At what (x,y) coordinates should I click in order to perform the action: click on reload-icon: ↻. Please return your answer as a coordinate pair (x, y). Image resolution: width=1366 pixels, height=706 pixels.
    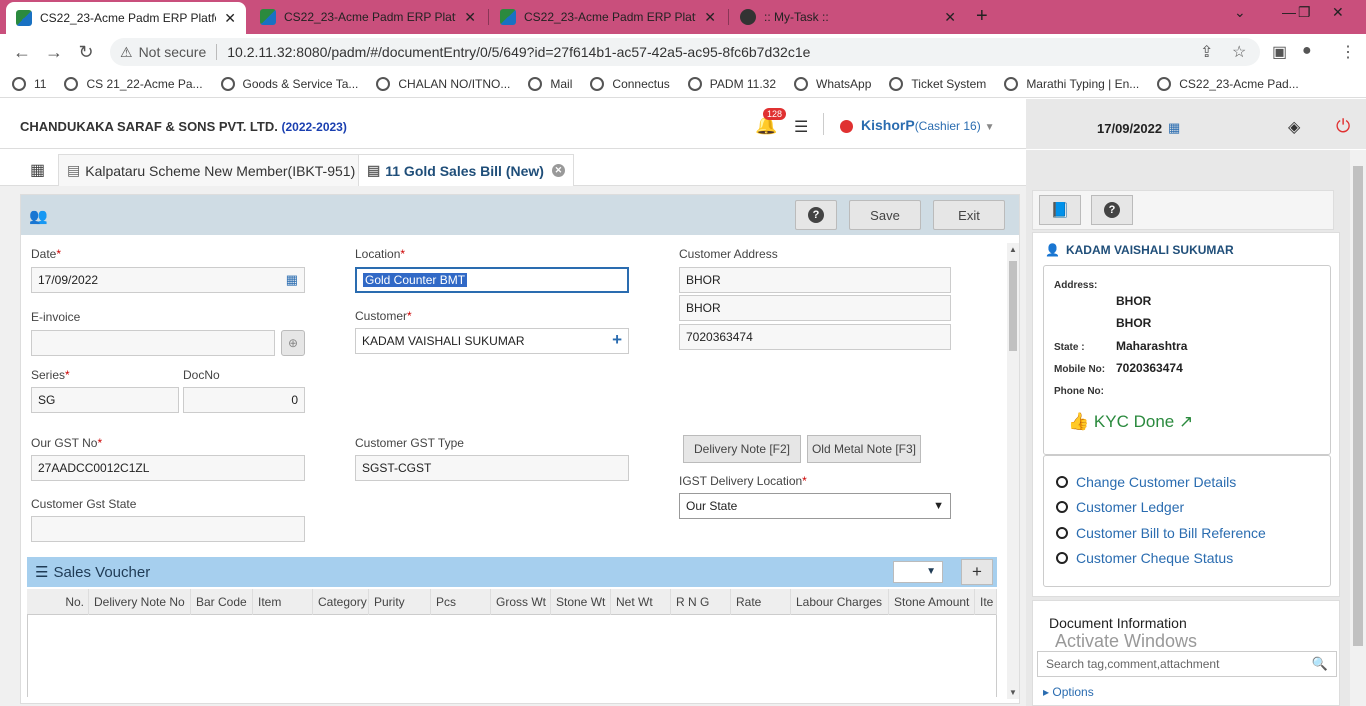
    Looking at the image, I should click on (86, 52).